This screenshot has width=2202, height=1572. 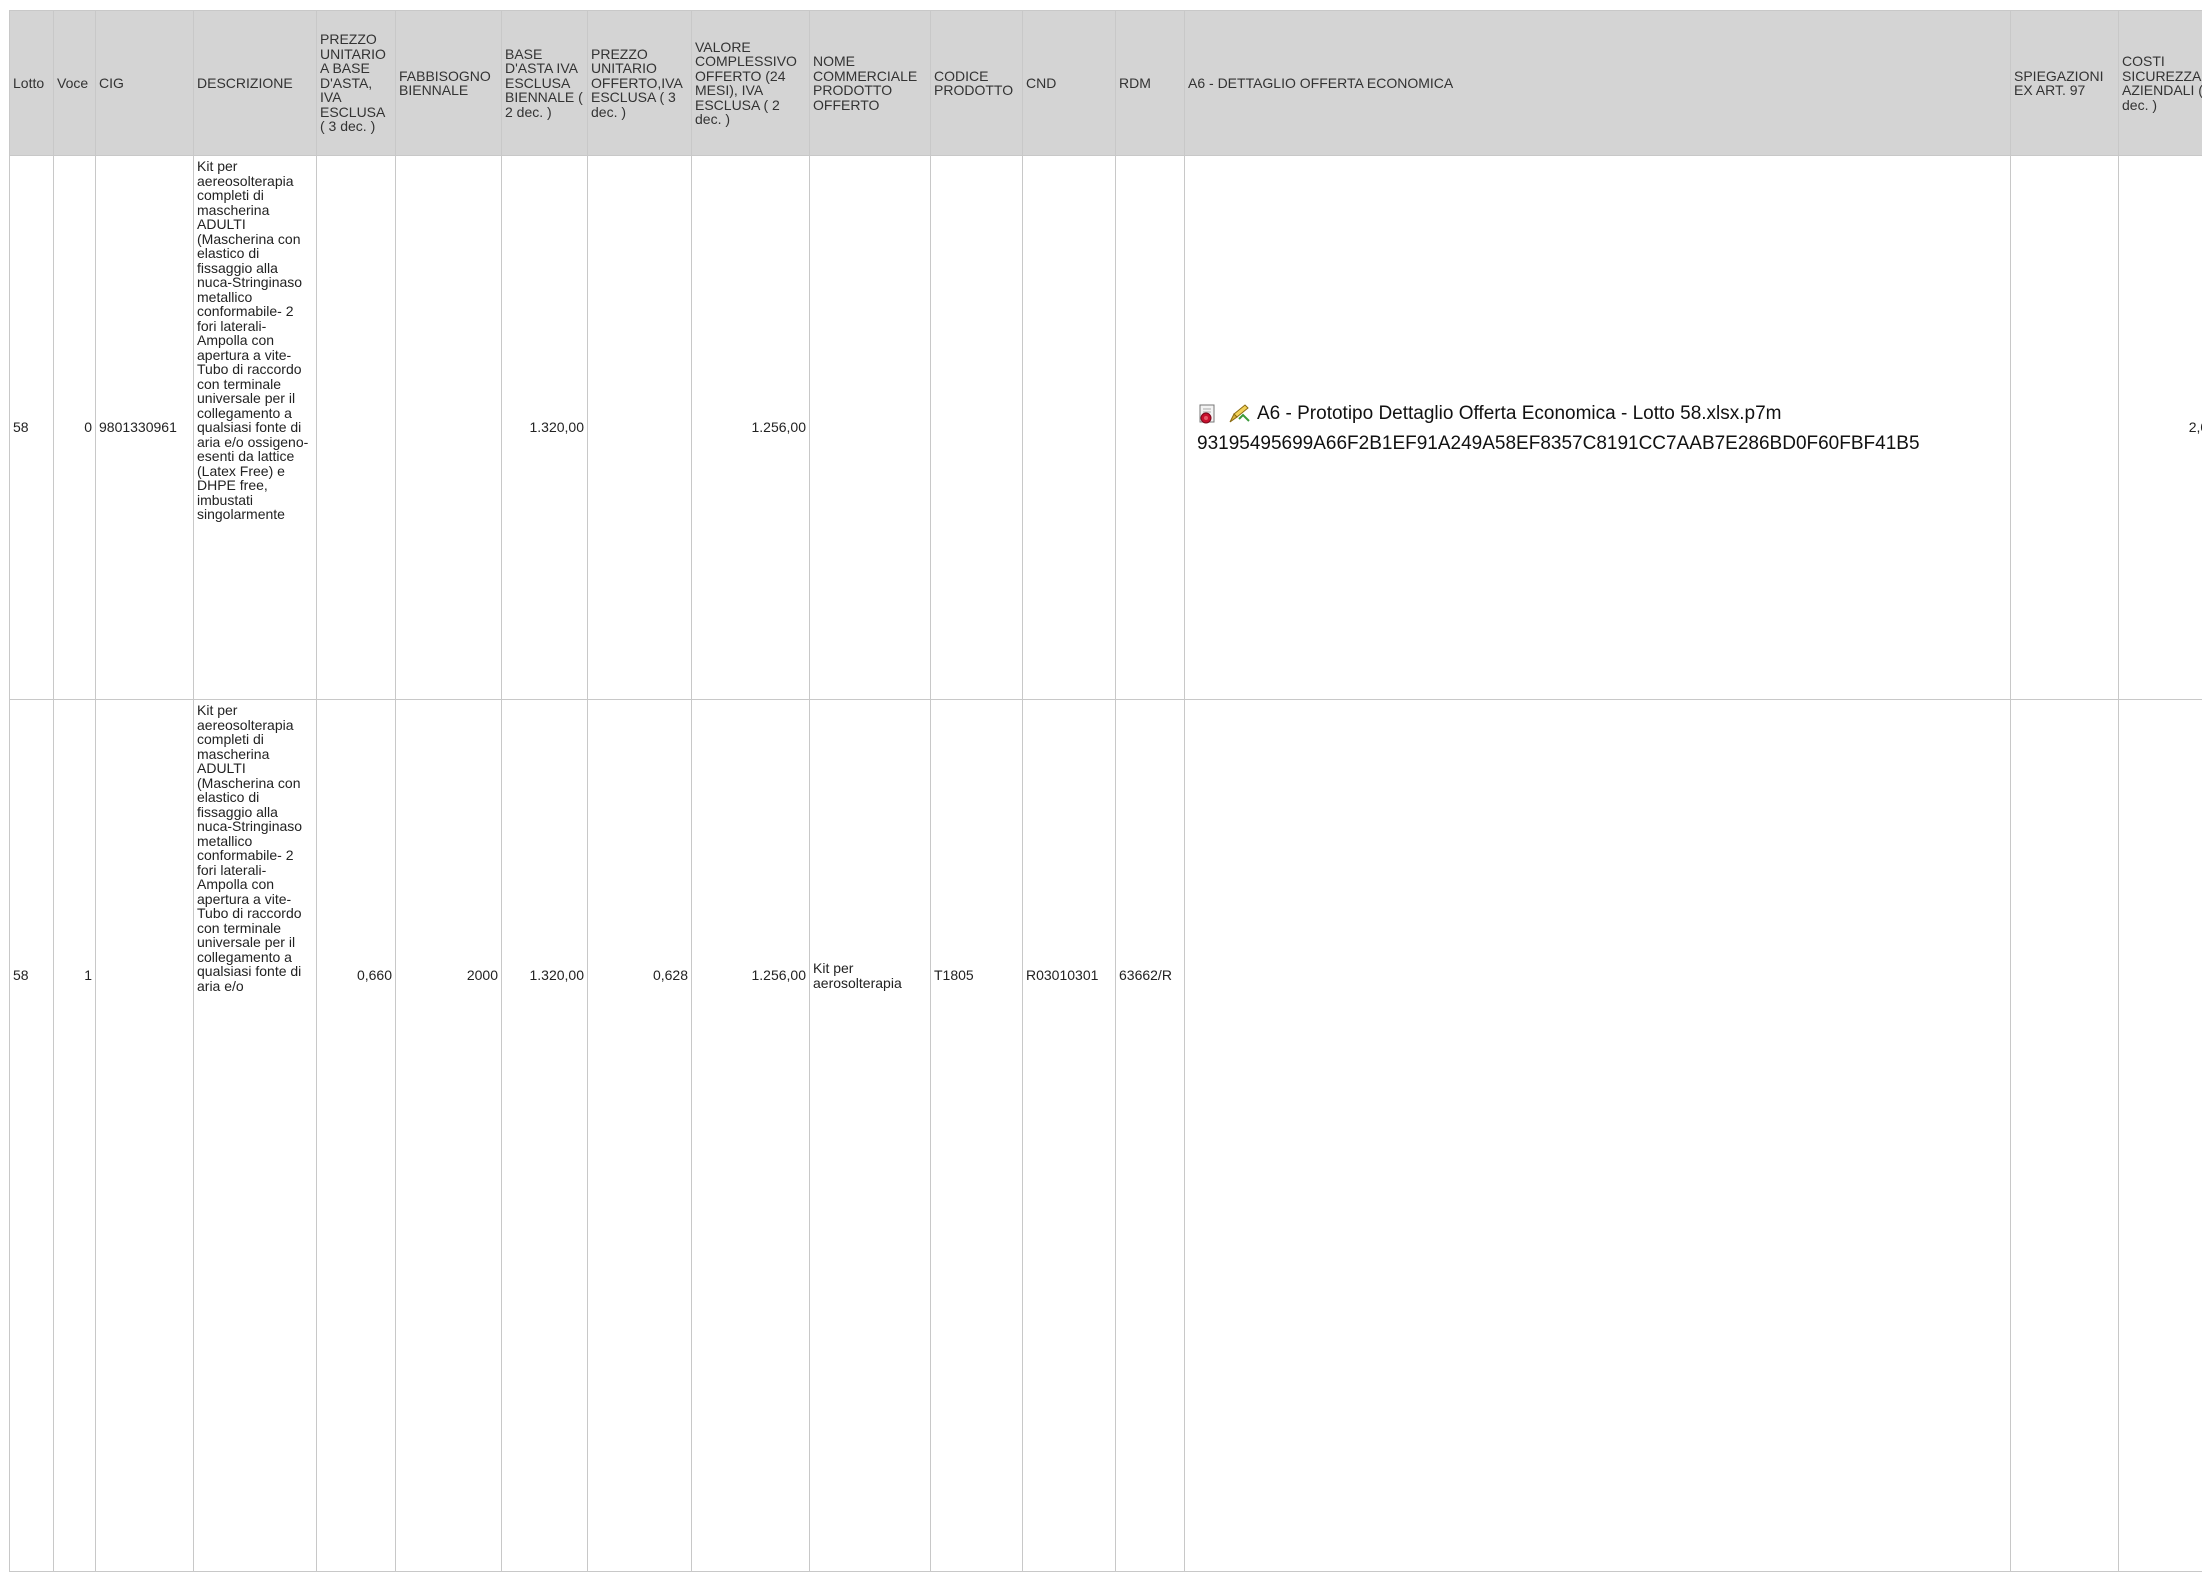 What do you see at coordinates (449, 1136) in the screenshot?
I see `cell-fabbisogno: 2000` at bounding box center [449, 1136].